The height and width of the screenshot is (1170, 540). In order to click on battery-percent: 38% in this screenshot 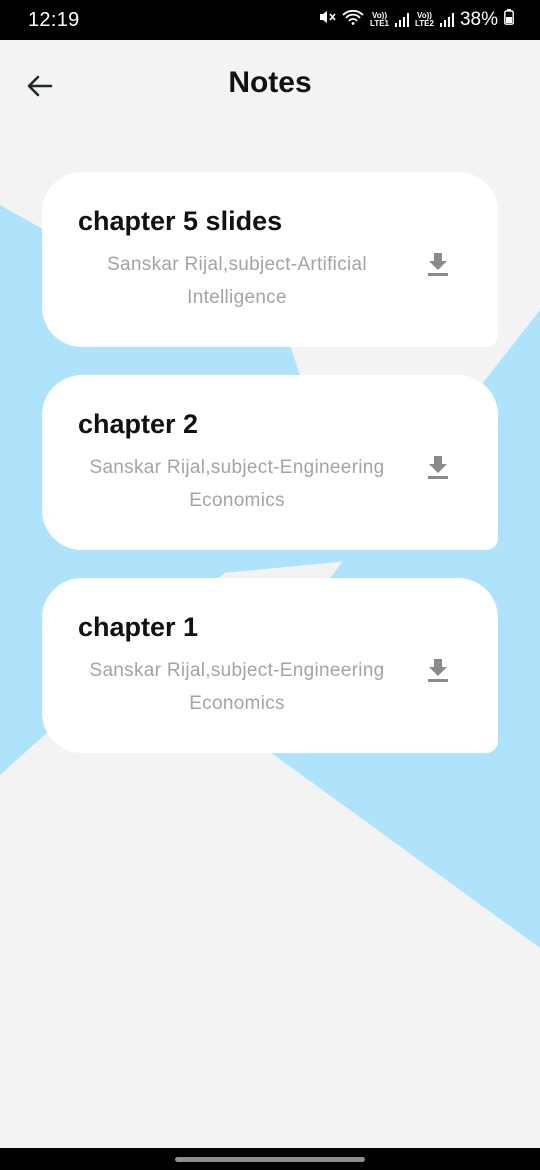, I will do `click(478, 19)`.